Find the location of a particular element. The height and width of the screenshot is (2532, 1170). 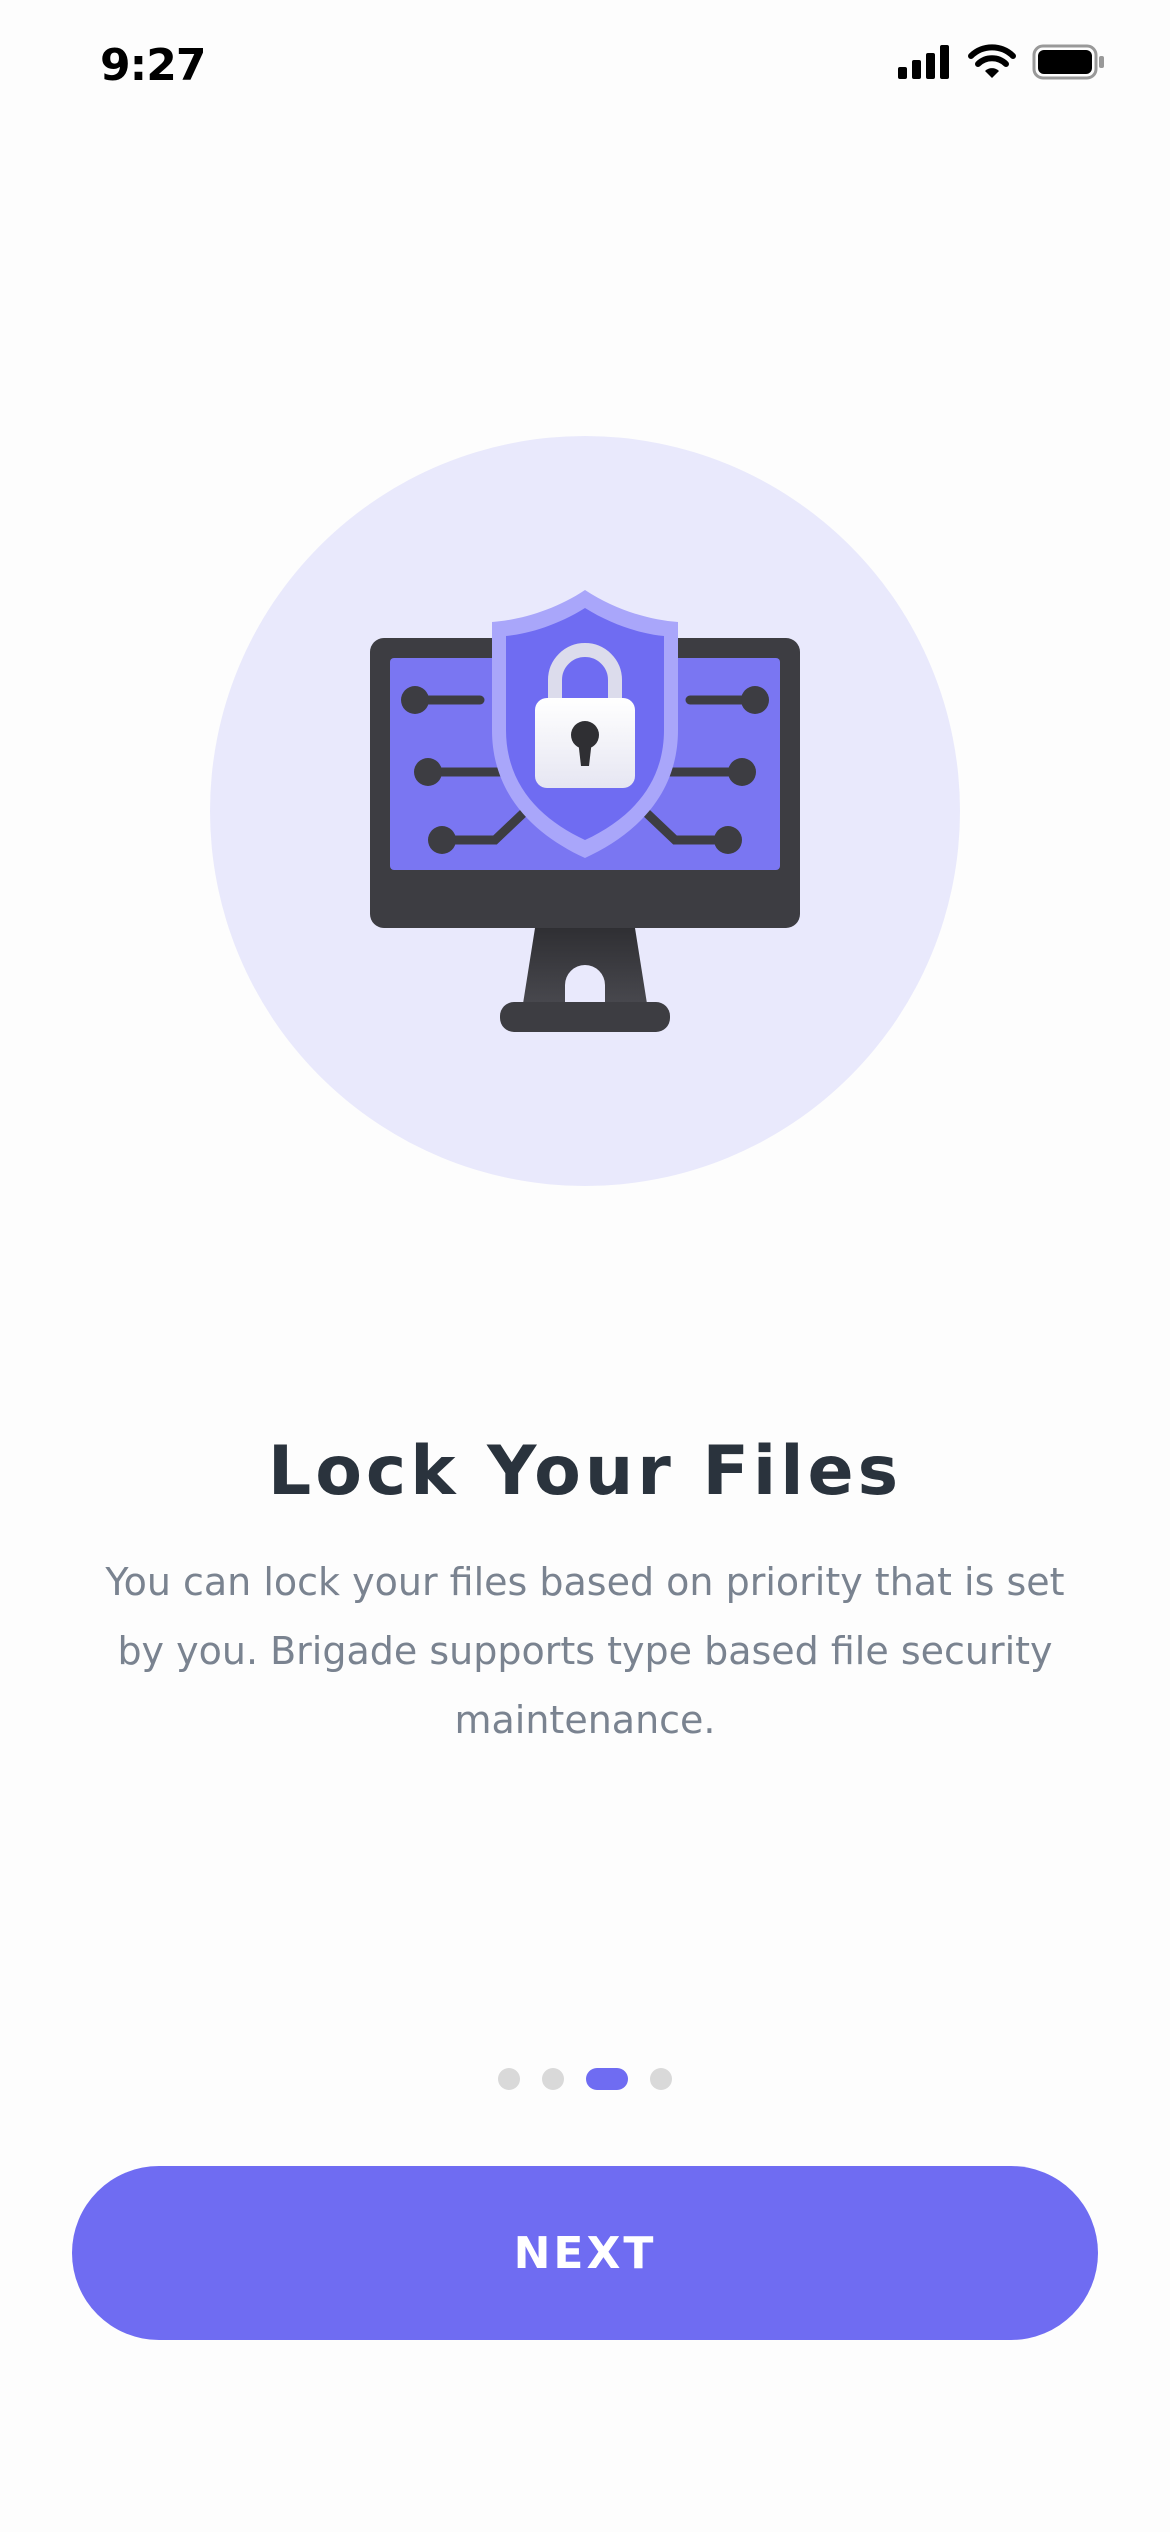

page-indicator is located at coordinates (585, 2079).